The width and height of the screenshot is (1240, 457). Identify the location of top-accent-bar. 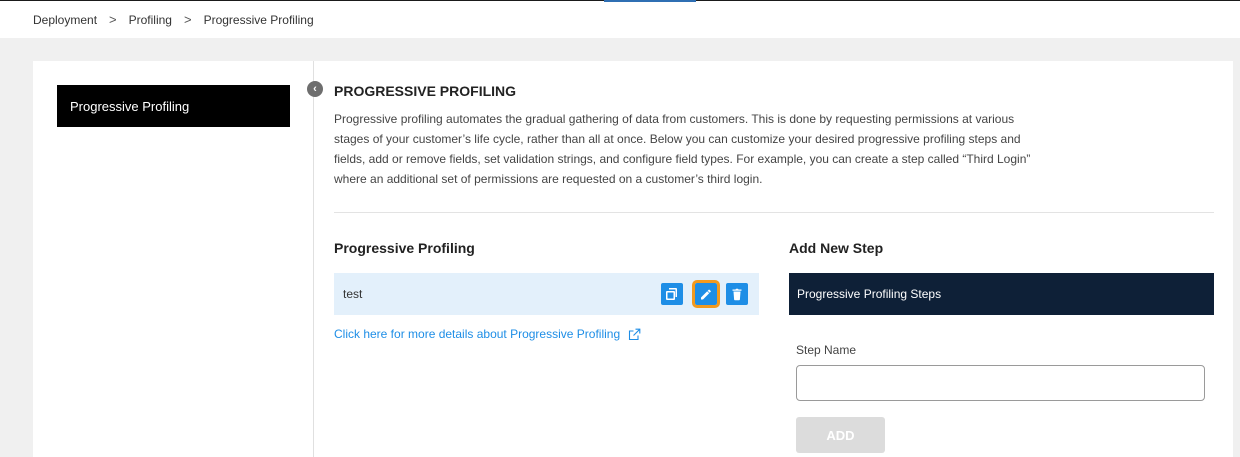
(650, 1).